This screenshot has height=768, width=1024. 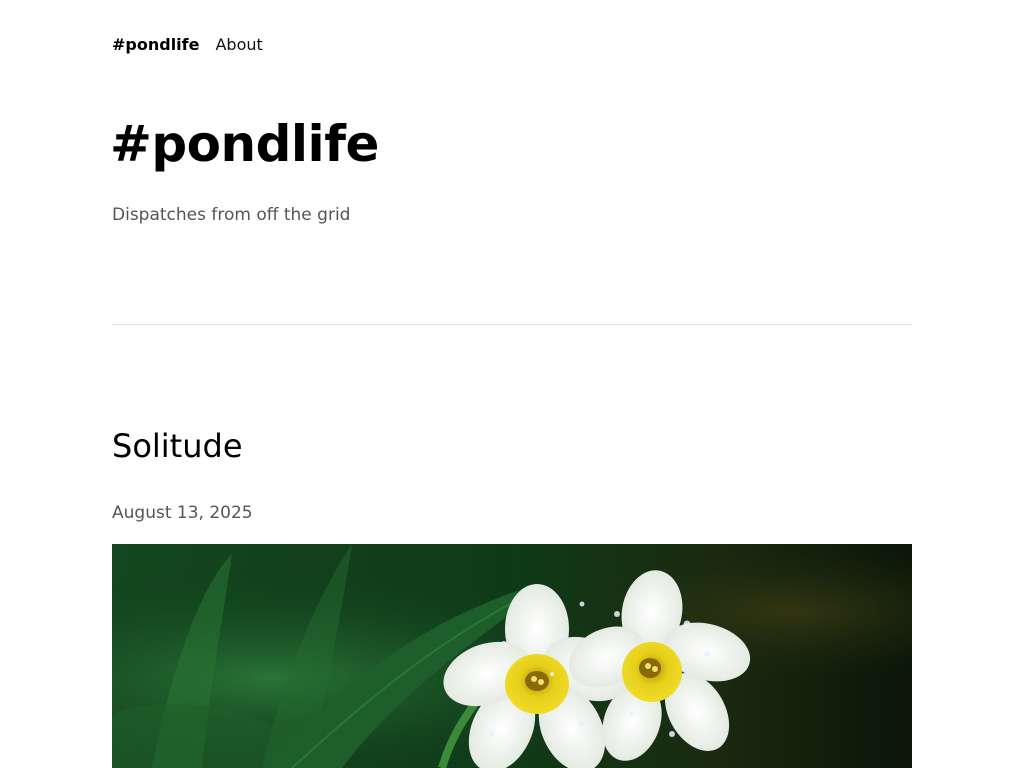 I want to click on site-title: #pondlife, so click(x=244, y=144).